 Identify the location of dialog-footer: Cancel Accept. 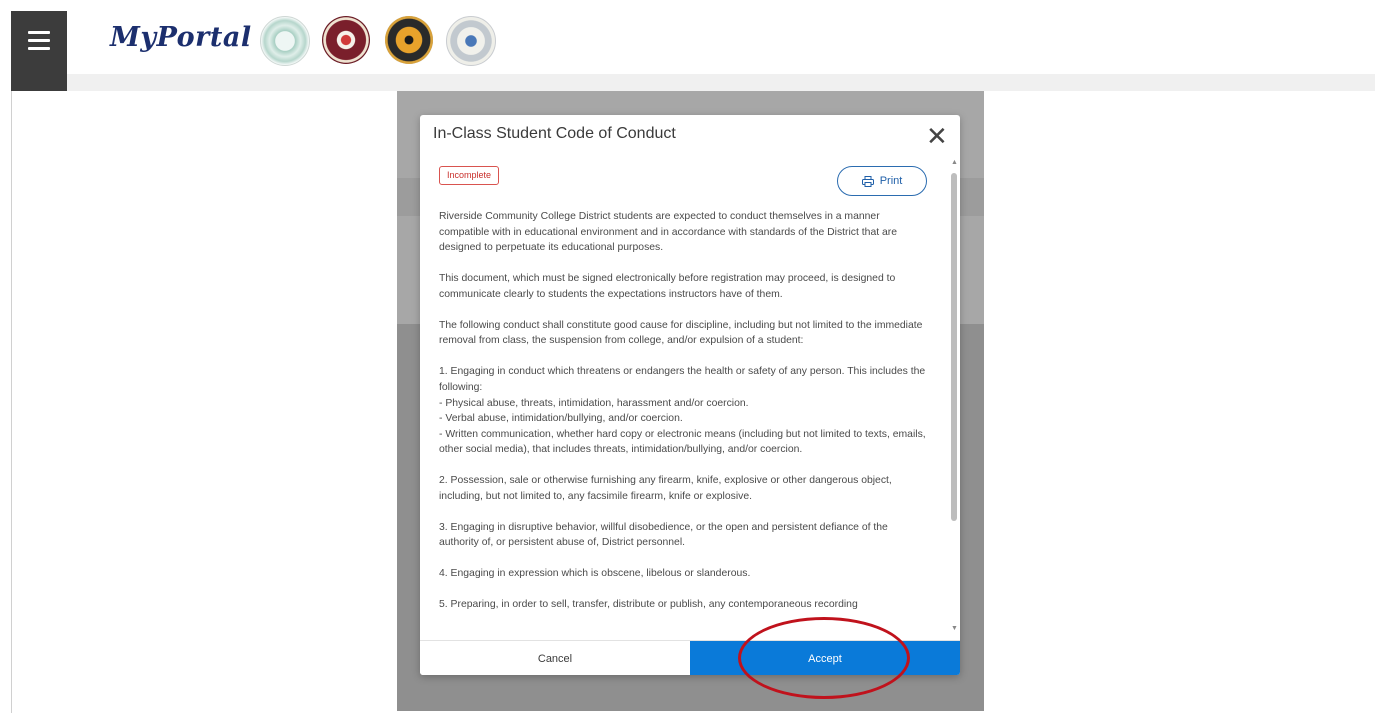
(690, 657).